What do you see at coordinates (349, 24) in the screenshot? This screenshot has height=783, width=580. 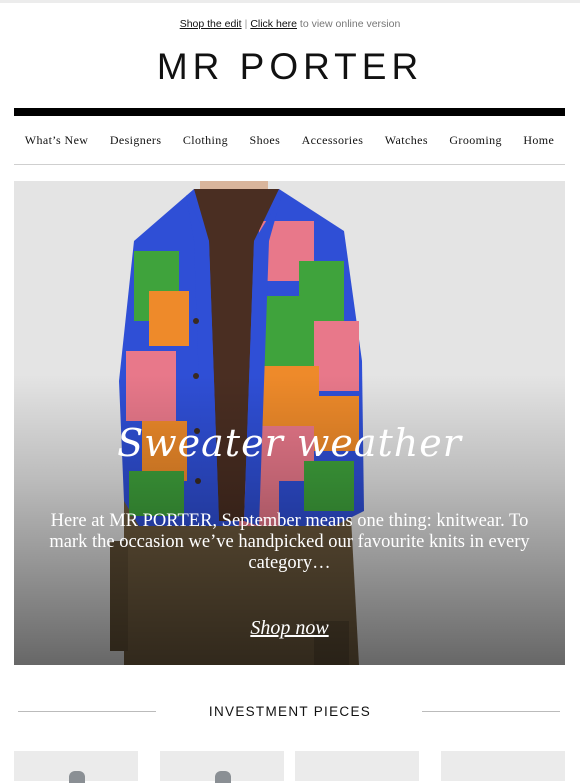 I see `preheader-trailing-text: to view online version` at bounding box center [349, 24].